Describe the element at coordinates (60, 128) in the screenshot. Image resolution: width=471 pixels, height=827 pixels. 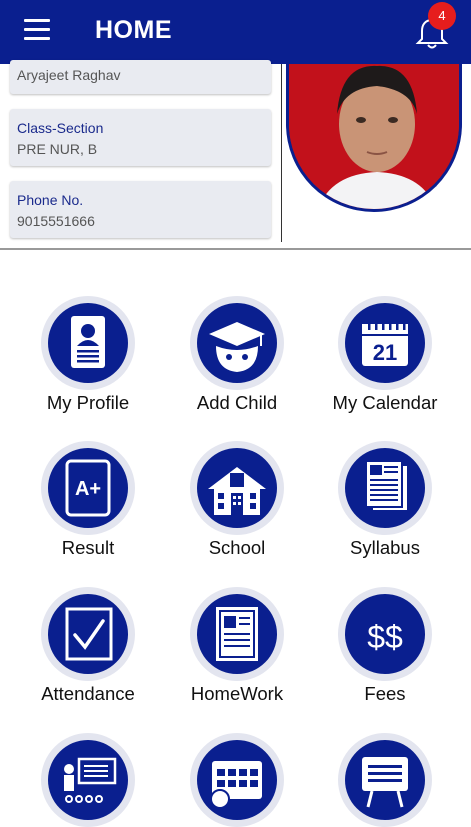
I see `class-section-label: Class-Section` at that location.